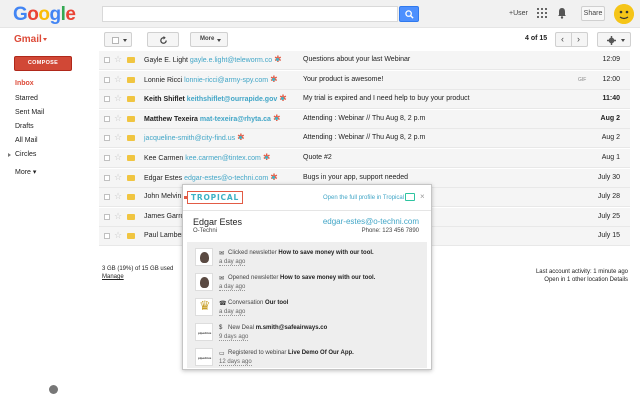 Image resolution: width=640 pixels, height=400 pixels. What do you see at coordinates (232, 99) in the screenshot?
I see `sender-email: keithshiflet@ourrapide.gov` at bounding box center [232, 99].